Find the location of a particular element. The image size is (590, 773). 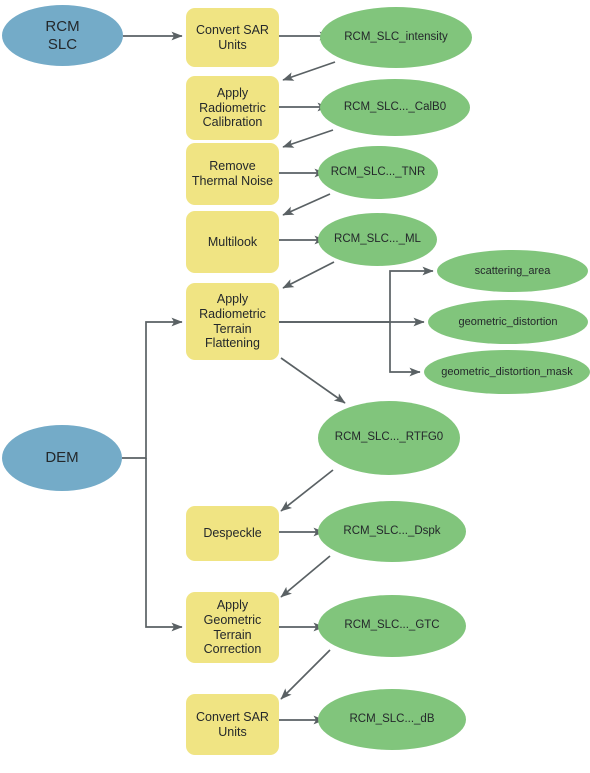

node-output-rcm-slc-rtfg0: RCM_SLC..._RTFG0 is located at coordinates (389, 438).